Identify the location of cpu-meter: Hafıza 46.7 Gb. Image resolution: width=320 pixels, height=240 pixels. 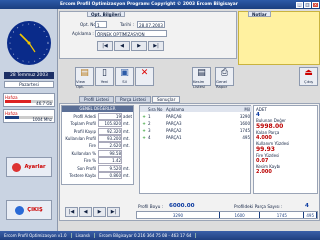
(29, 100).